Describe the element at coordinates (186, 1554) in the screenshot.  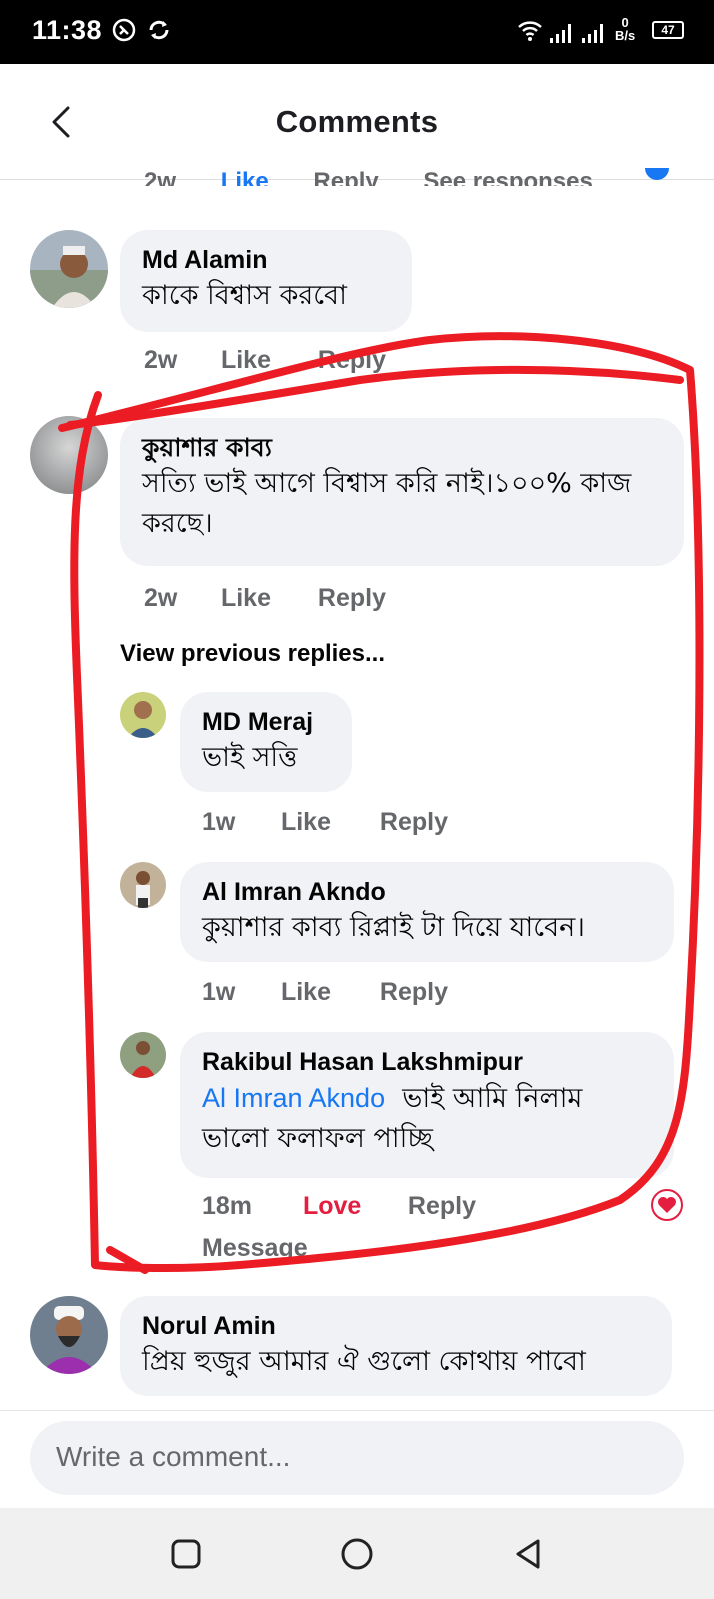
I see `square-nav-icon` at that location.